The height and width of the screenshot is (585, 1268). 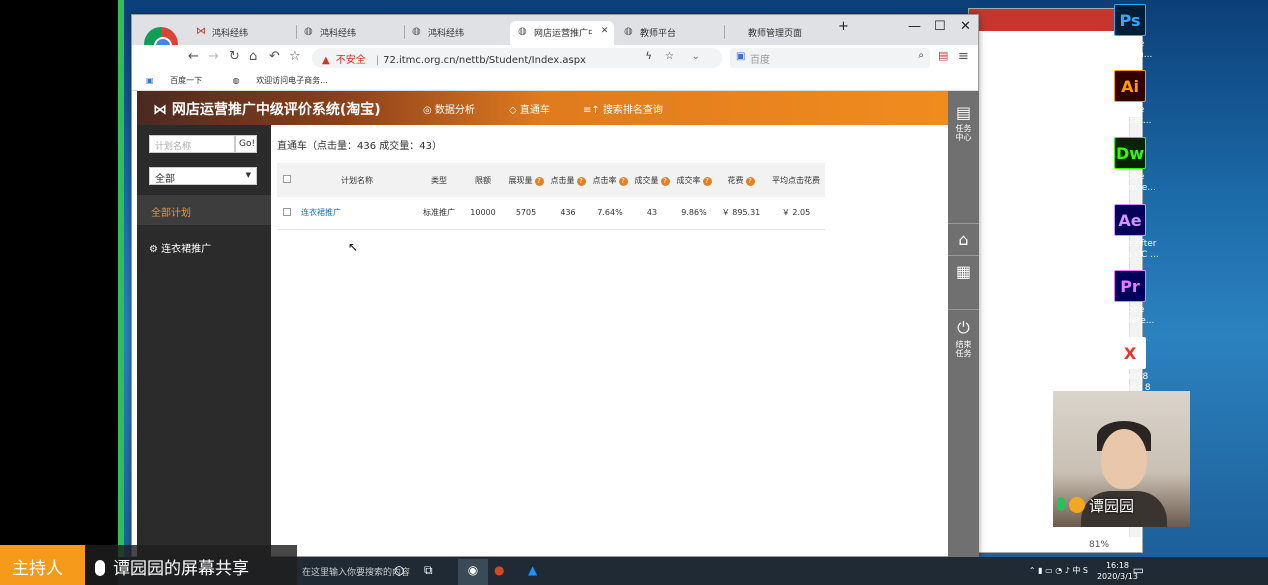 I want to click on screen-share-label: 谭园园的屏幕共享, so click(x=191, y=565).